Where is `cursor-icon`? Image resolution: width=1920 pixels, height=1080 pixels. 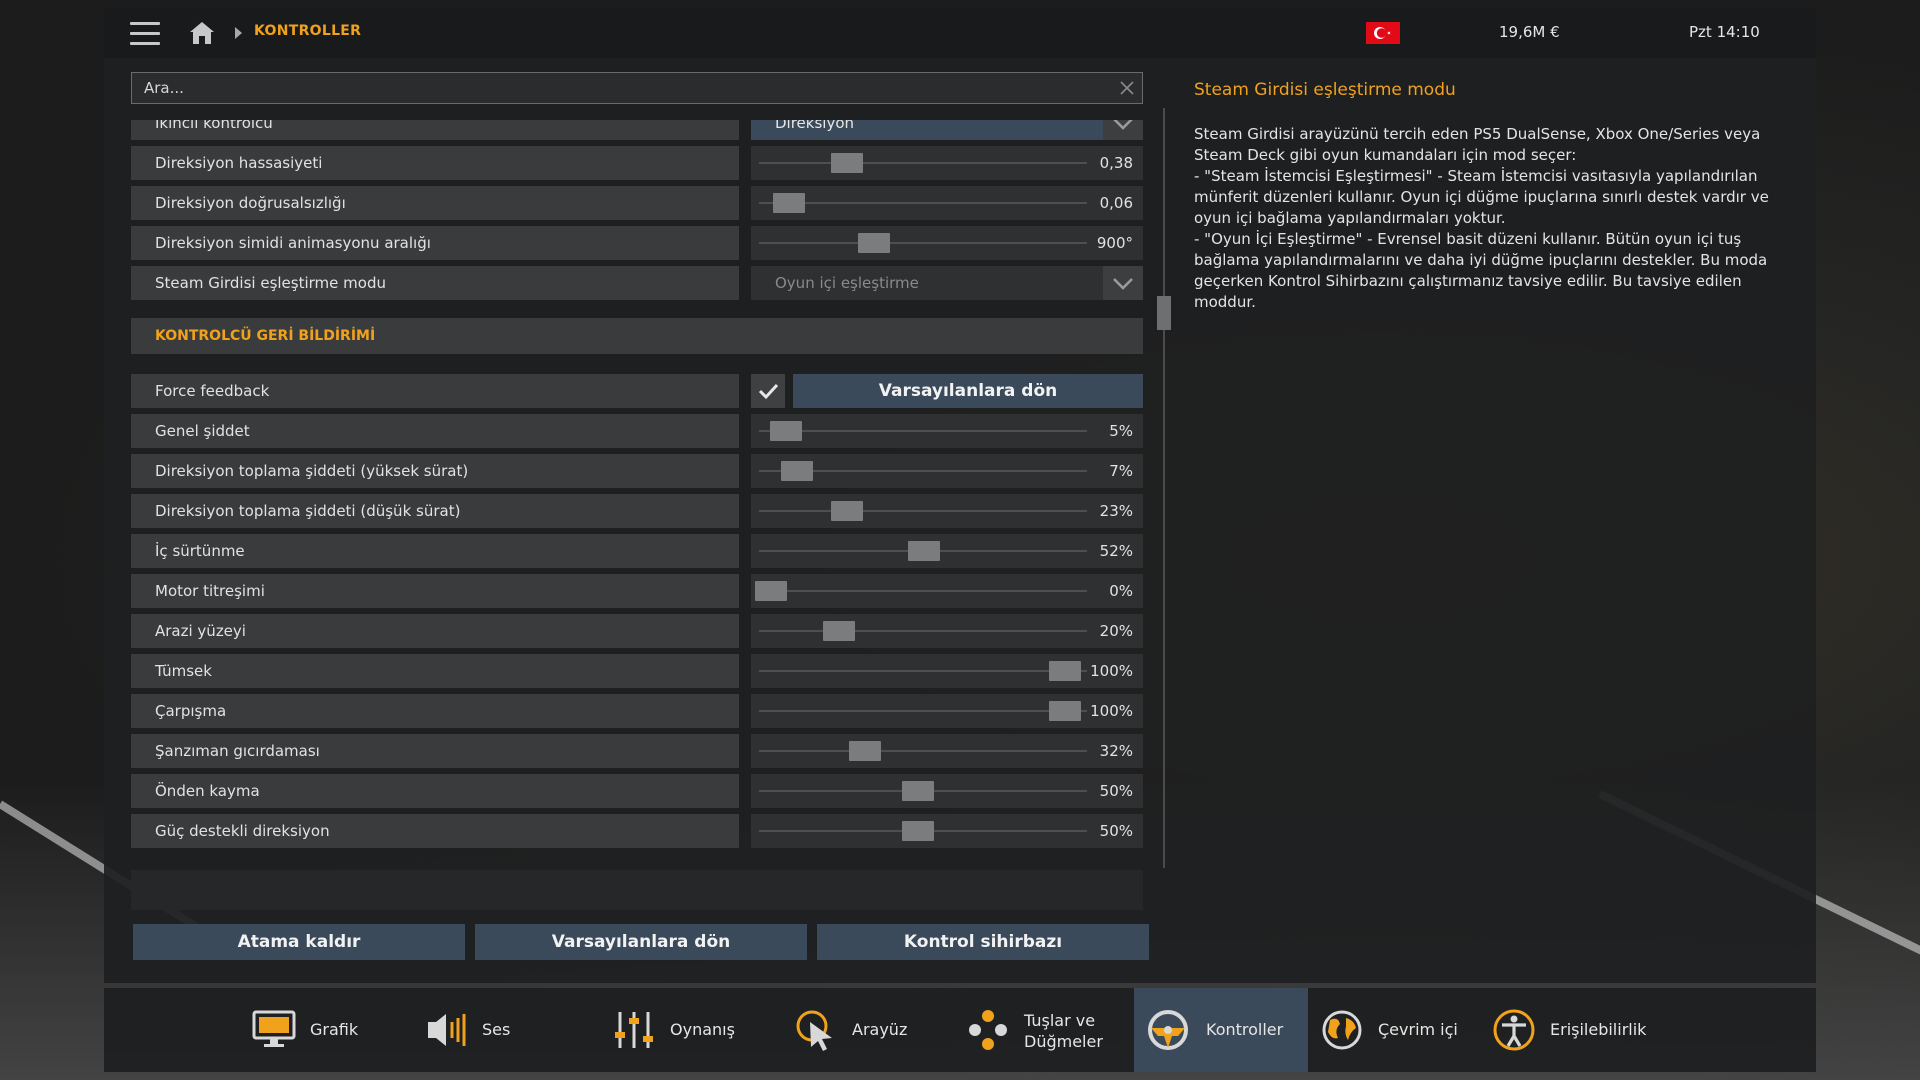 cursor-icon is located at coordinates (814, 1030).